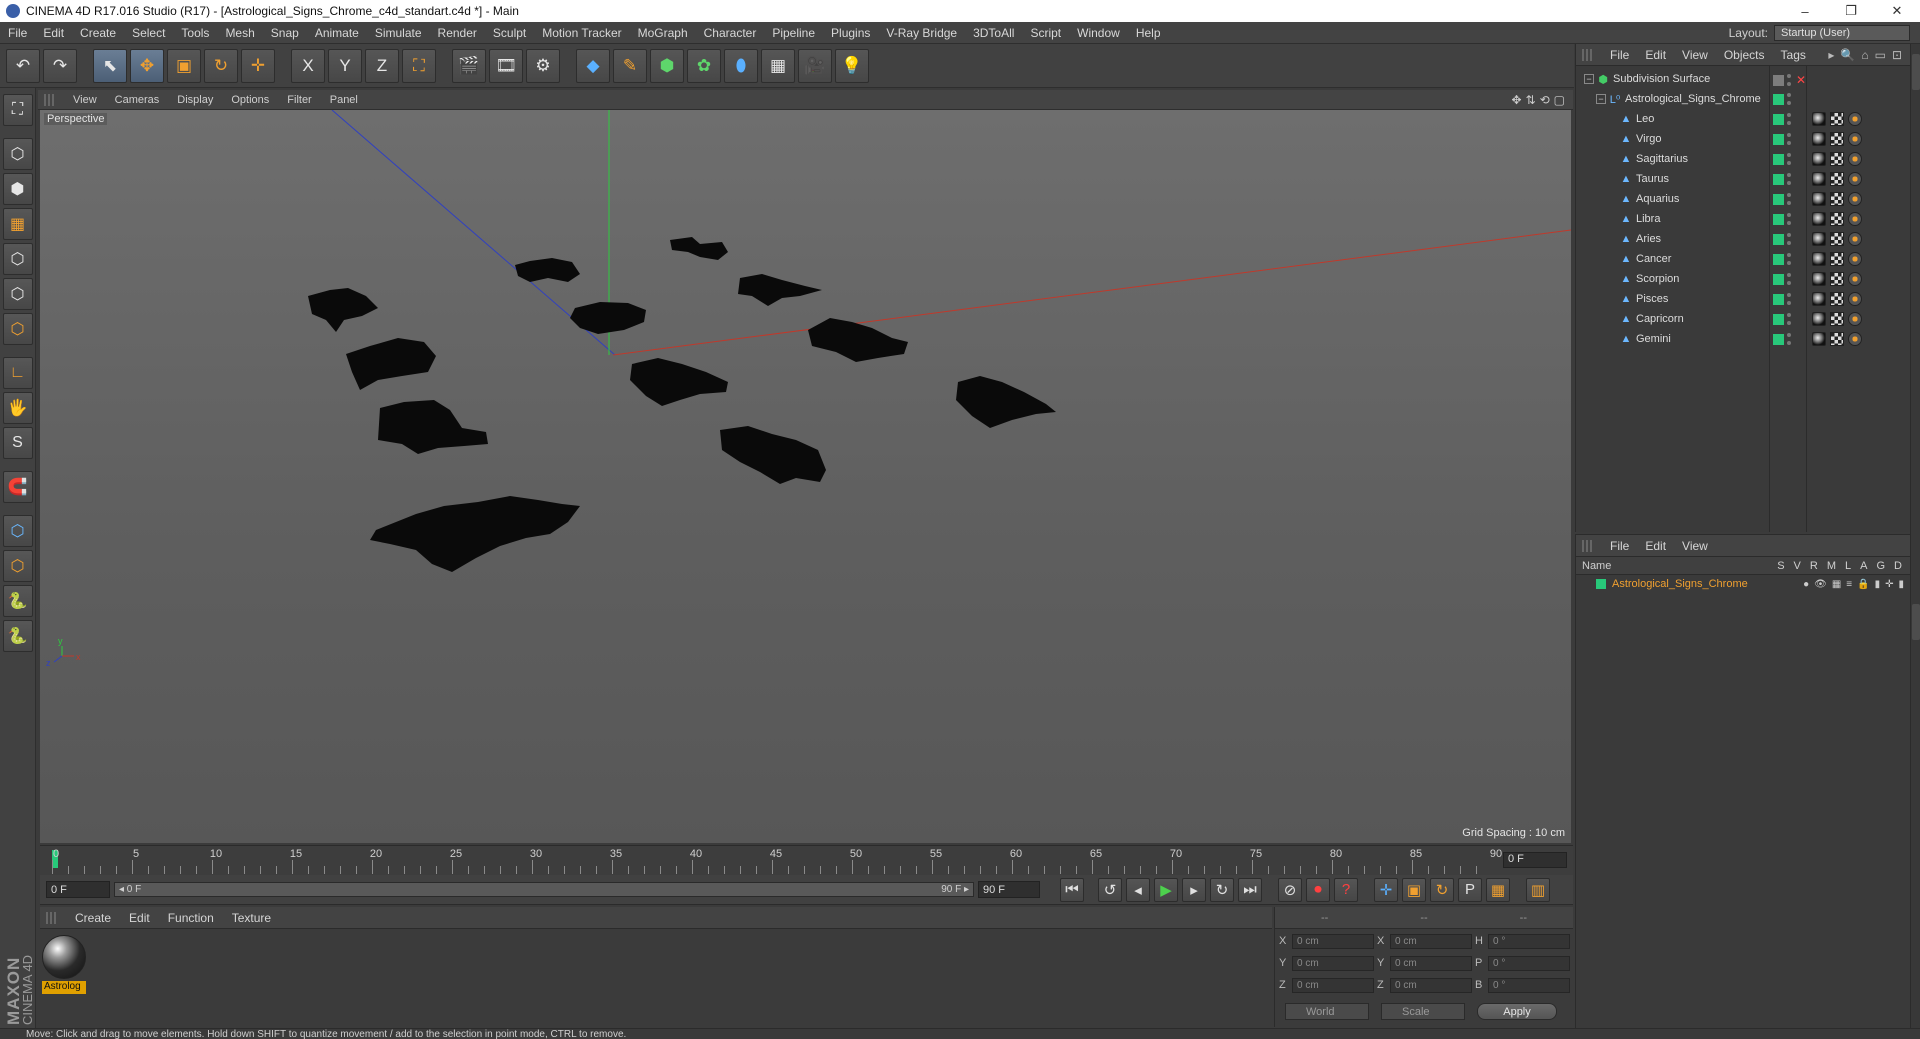 The width and height of the screenshot is (1920, 1039). Describe the element at coordinates (85, 100) in the screenshot. I see `viewport-menu-view: View` at that location.